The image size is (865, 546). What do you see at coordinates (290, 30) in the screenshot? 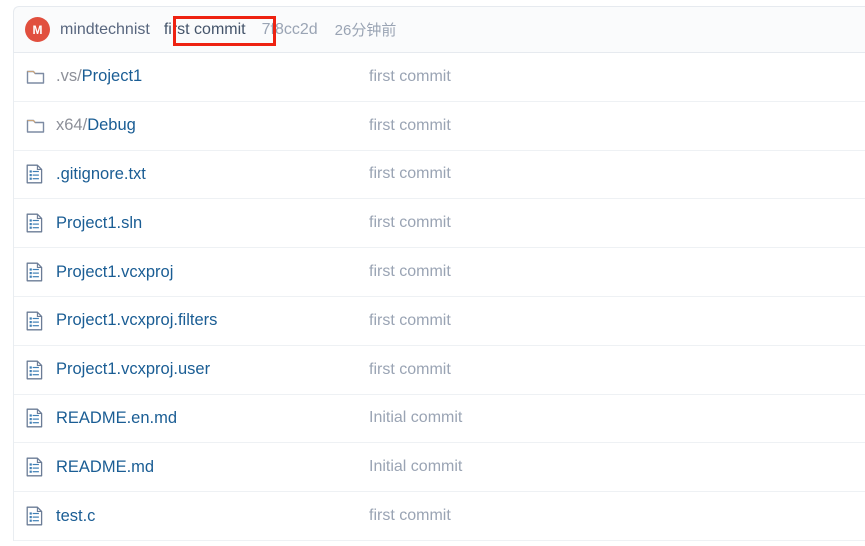
I see `commit-hash: 7f8cc2d` at bounding box center [290, 30].